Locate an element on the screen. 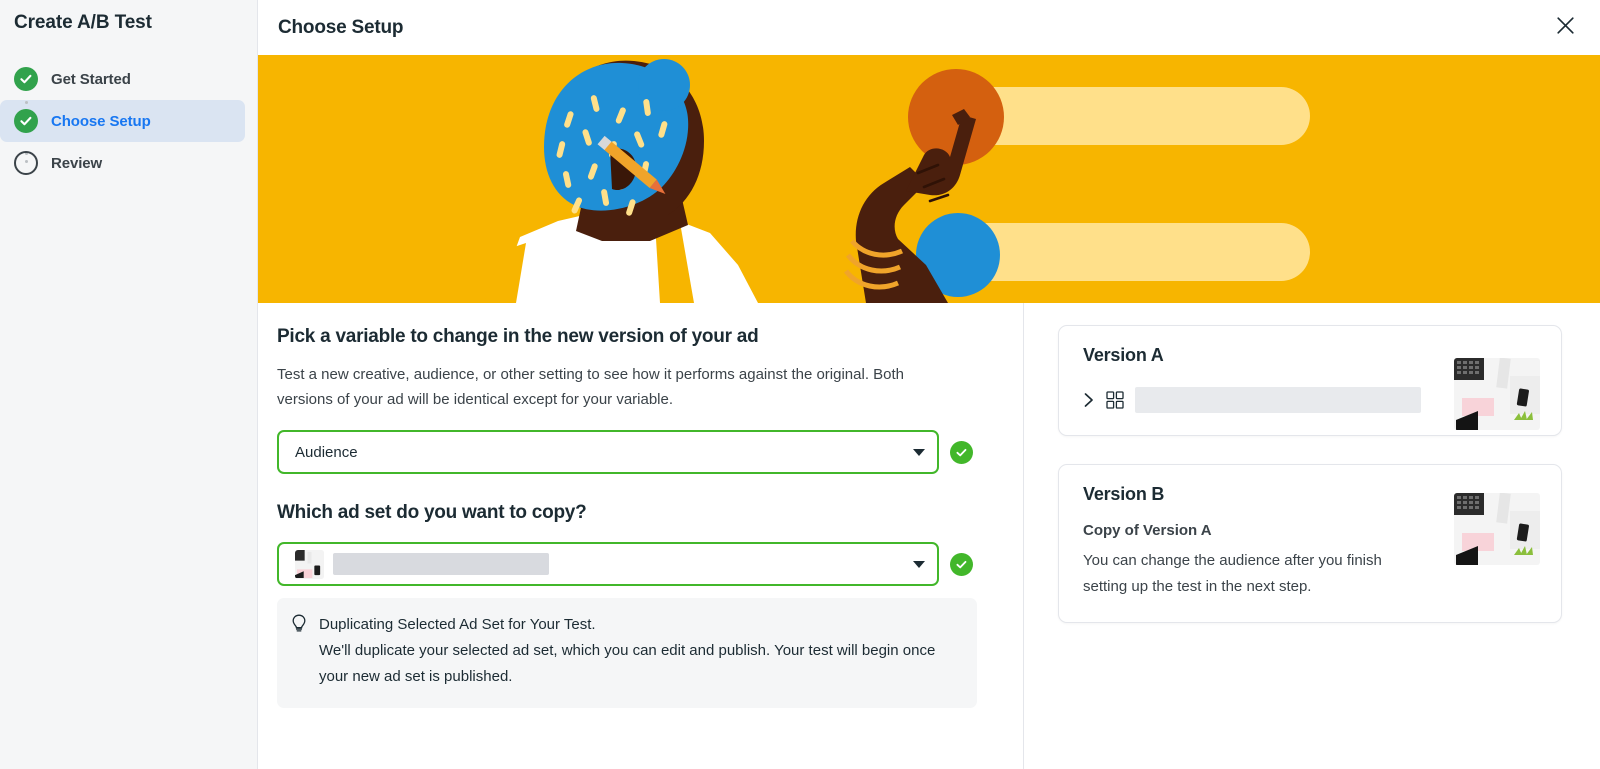 The height and width of the screenshot is (769, 1600). adset-select-status-icon is located at coordinates (961, 564).